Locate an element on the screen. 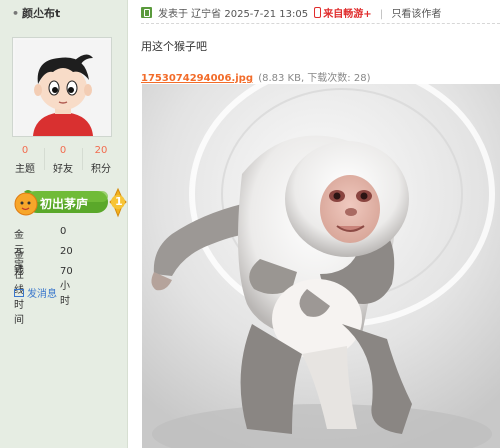 The image size is (500, 448). meta-divider is located at coordinates (320, 23).